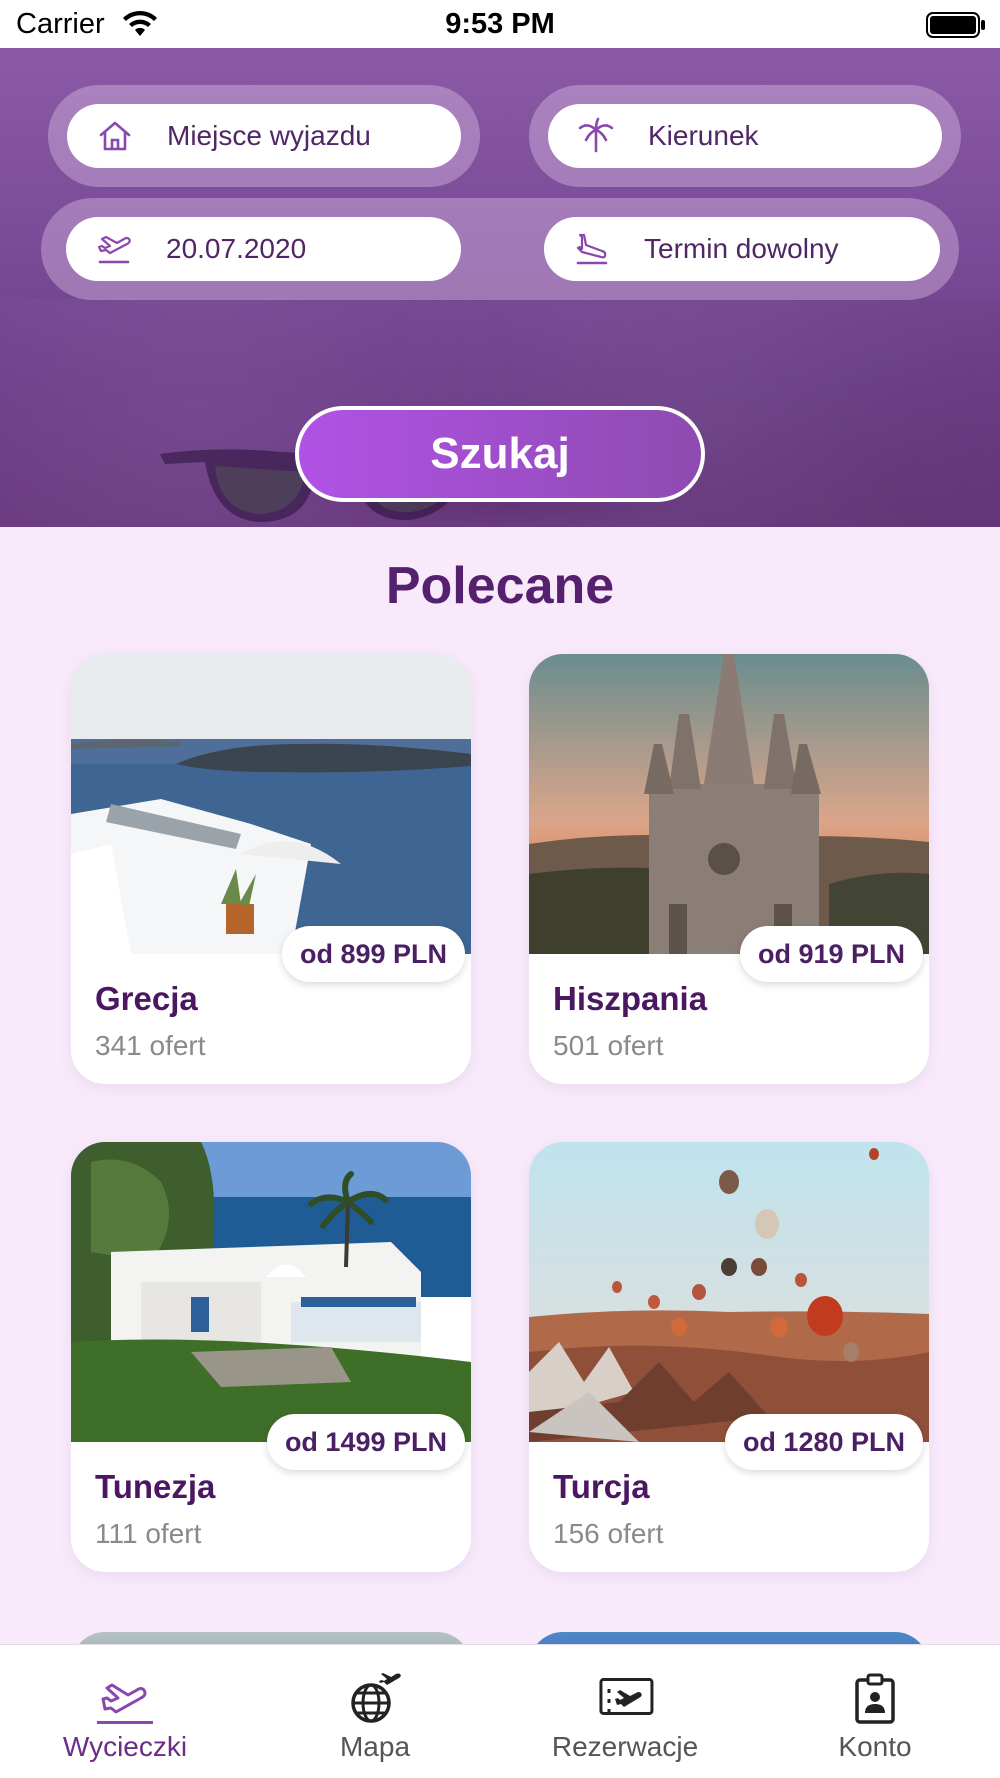 This screenshot has width=1000, height=1778. I want to click on destination-text: Kierunek, so click(703, 135).